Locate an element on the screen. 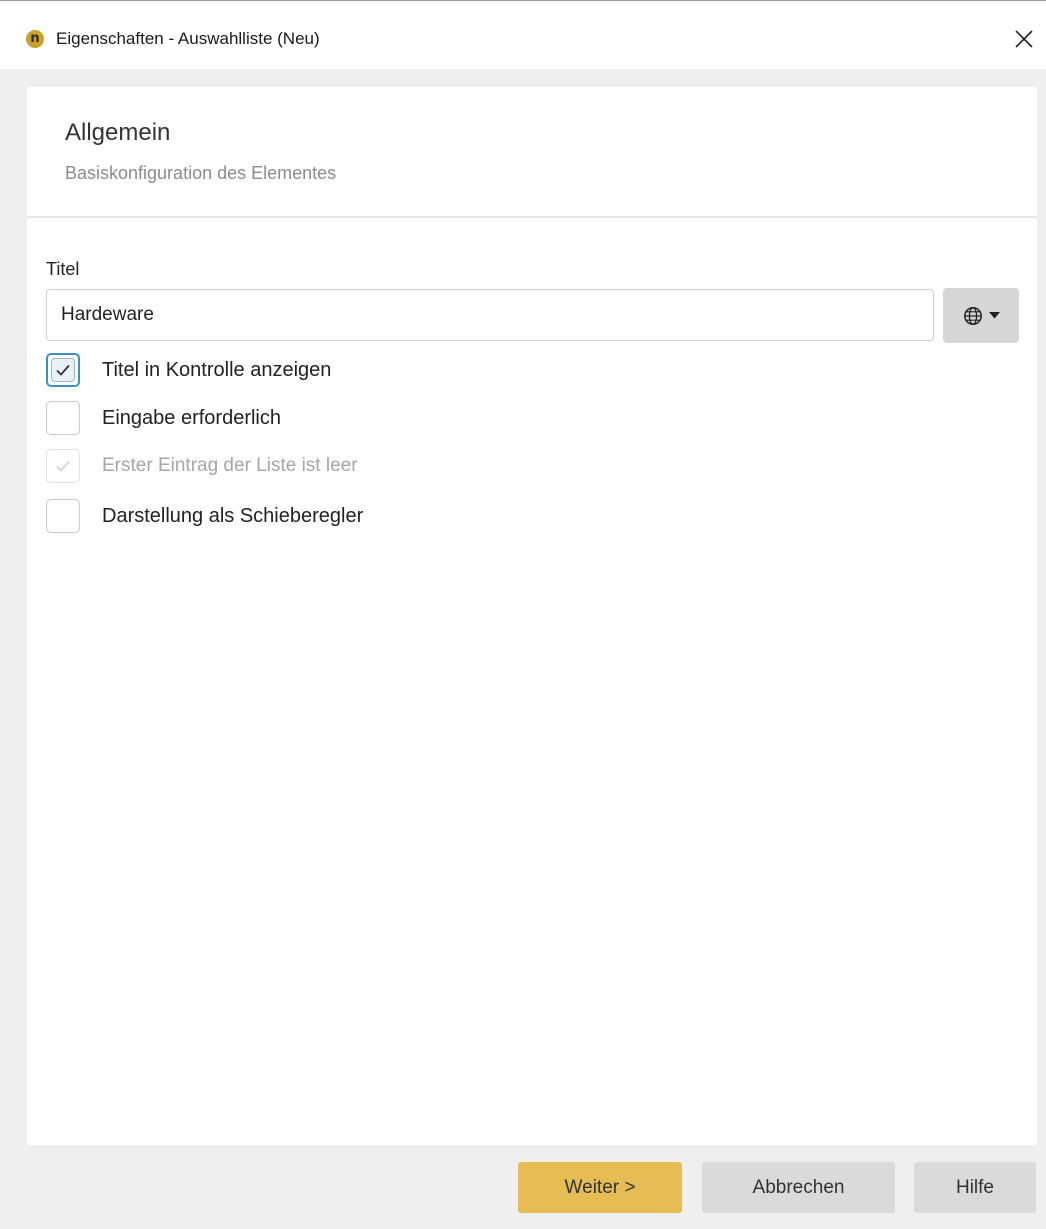  show-title-label: Titel in Kontrolle anzeigen is located at coordinates (217, 369).